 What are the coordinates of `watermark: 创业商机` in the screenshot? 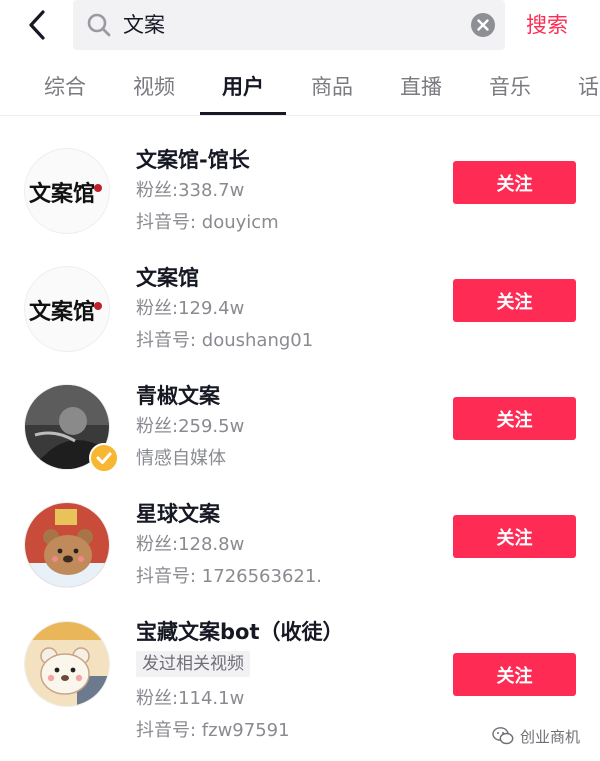 It's located at (536, 736).